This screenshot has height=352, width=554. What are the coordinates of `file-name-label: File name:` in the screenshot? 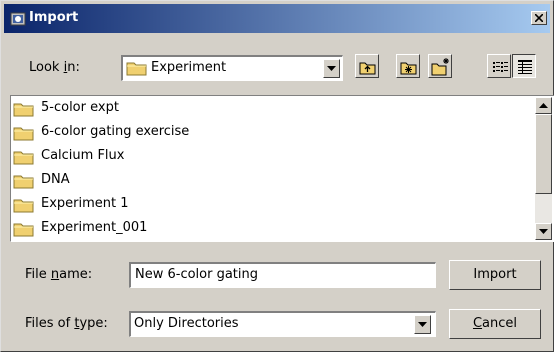 It's located at (59, 274).